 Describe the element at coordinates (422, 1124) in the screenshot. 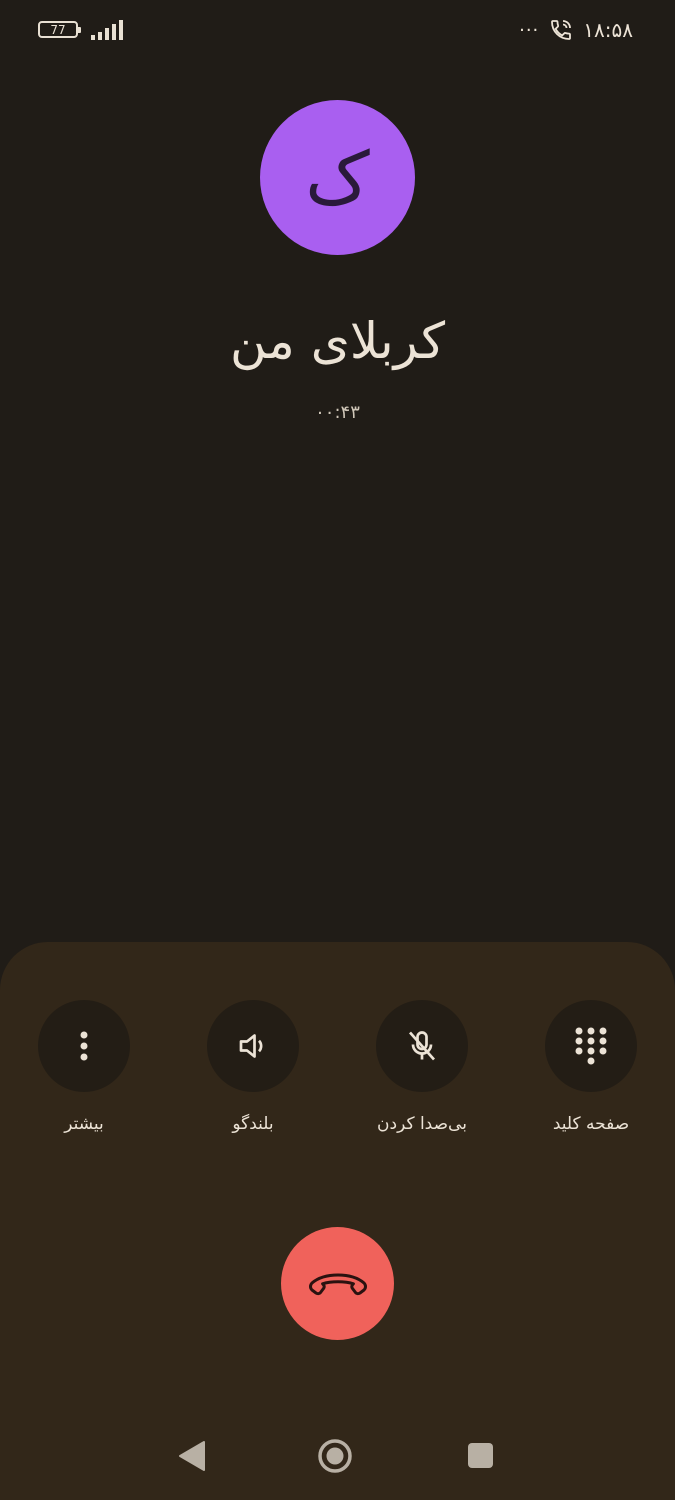

I see `mute-label: بی‌صدا کردن` at that location.